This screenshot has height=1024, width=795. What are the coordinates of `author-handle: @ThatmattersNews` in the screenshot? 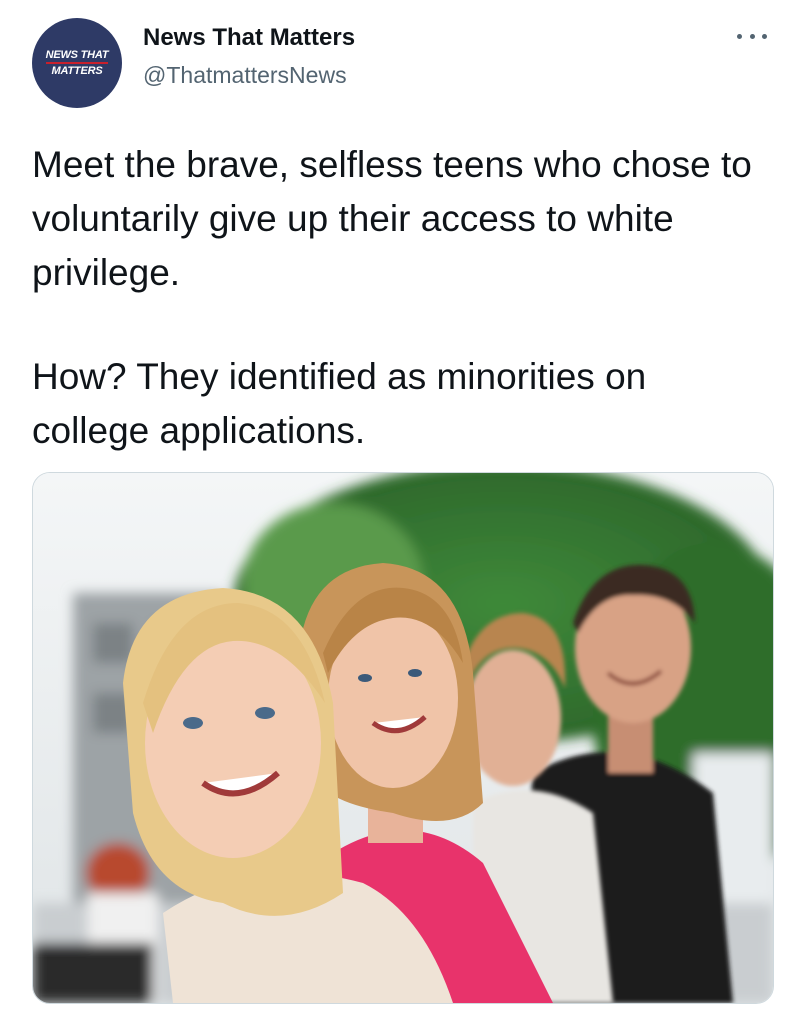 It's located at (245, 75).